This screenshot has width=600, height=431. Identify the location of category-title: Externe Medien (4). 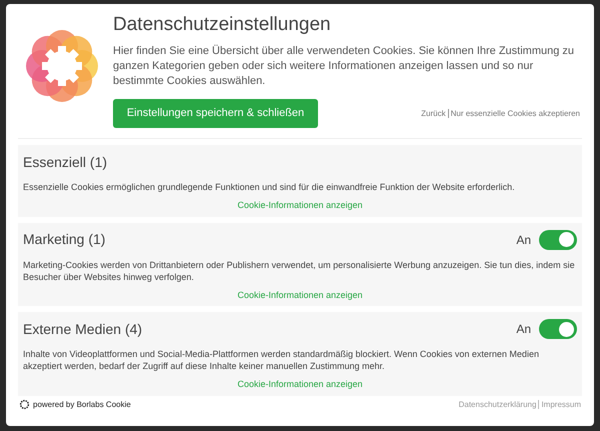
(82, 329).